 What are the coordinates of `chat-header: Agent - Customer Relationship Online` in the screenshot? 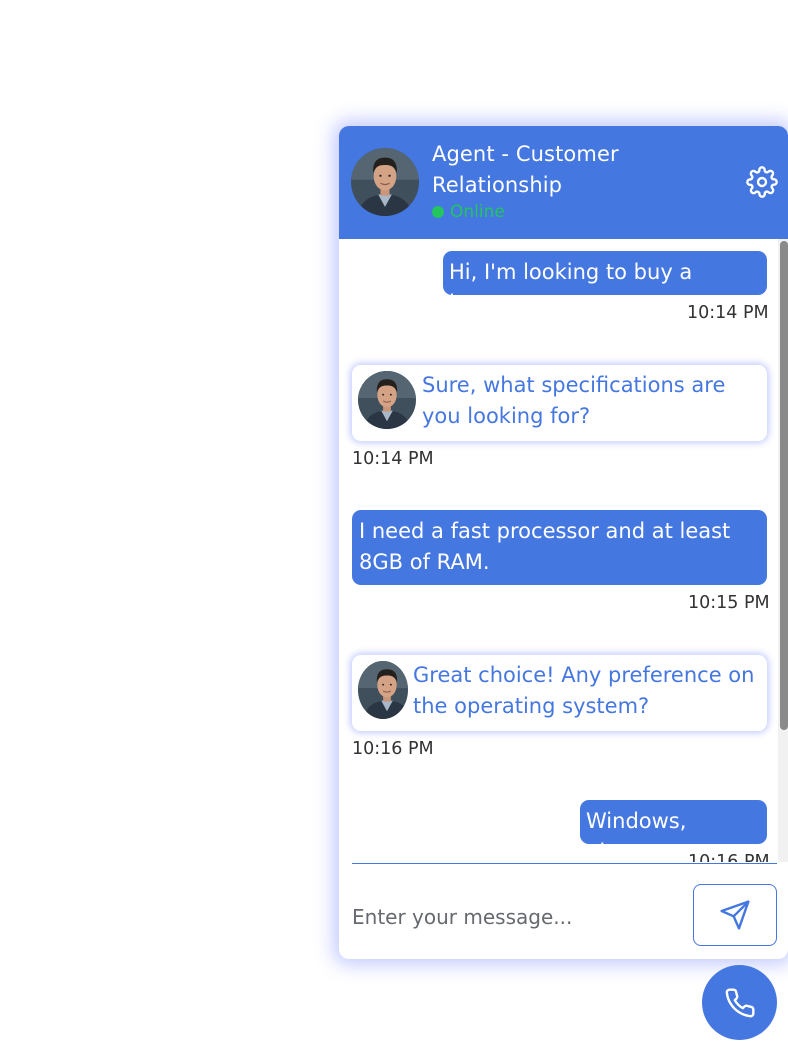 It's located at (563, 182).